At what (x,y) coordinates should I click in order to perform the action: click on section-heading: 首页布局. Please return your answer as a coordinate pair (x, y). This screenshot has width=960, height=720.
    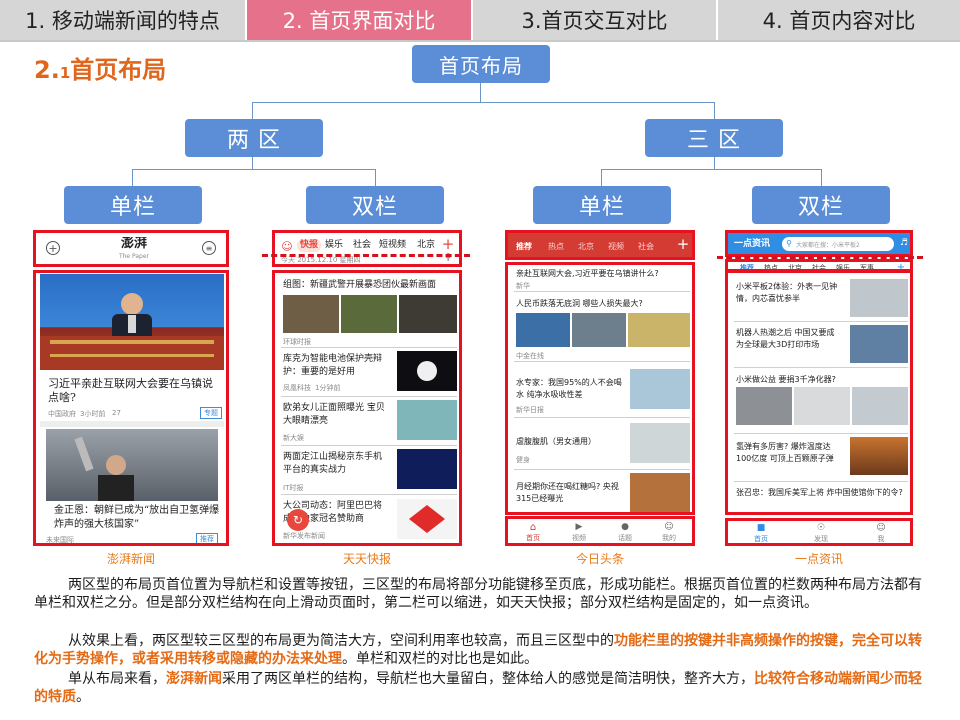
    Looking at the image, I should click on (118, 70).